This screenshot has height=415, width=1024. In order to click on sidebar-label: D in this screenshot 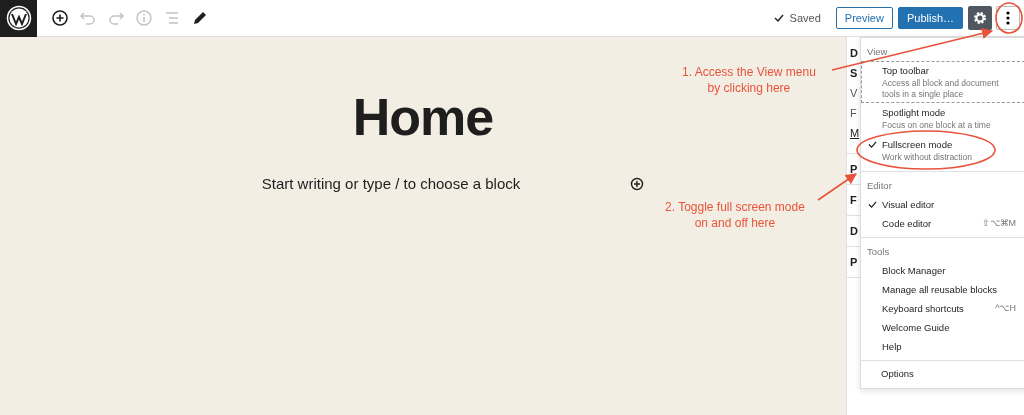, I will do `click(854, 53)`.